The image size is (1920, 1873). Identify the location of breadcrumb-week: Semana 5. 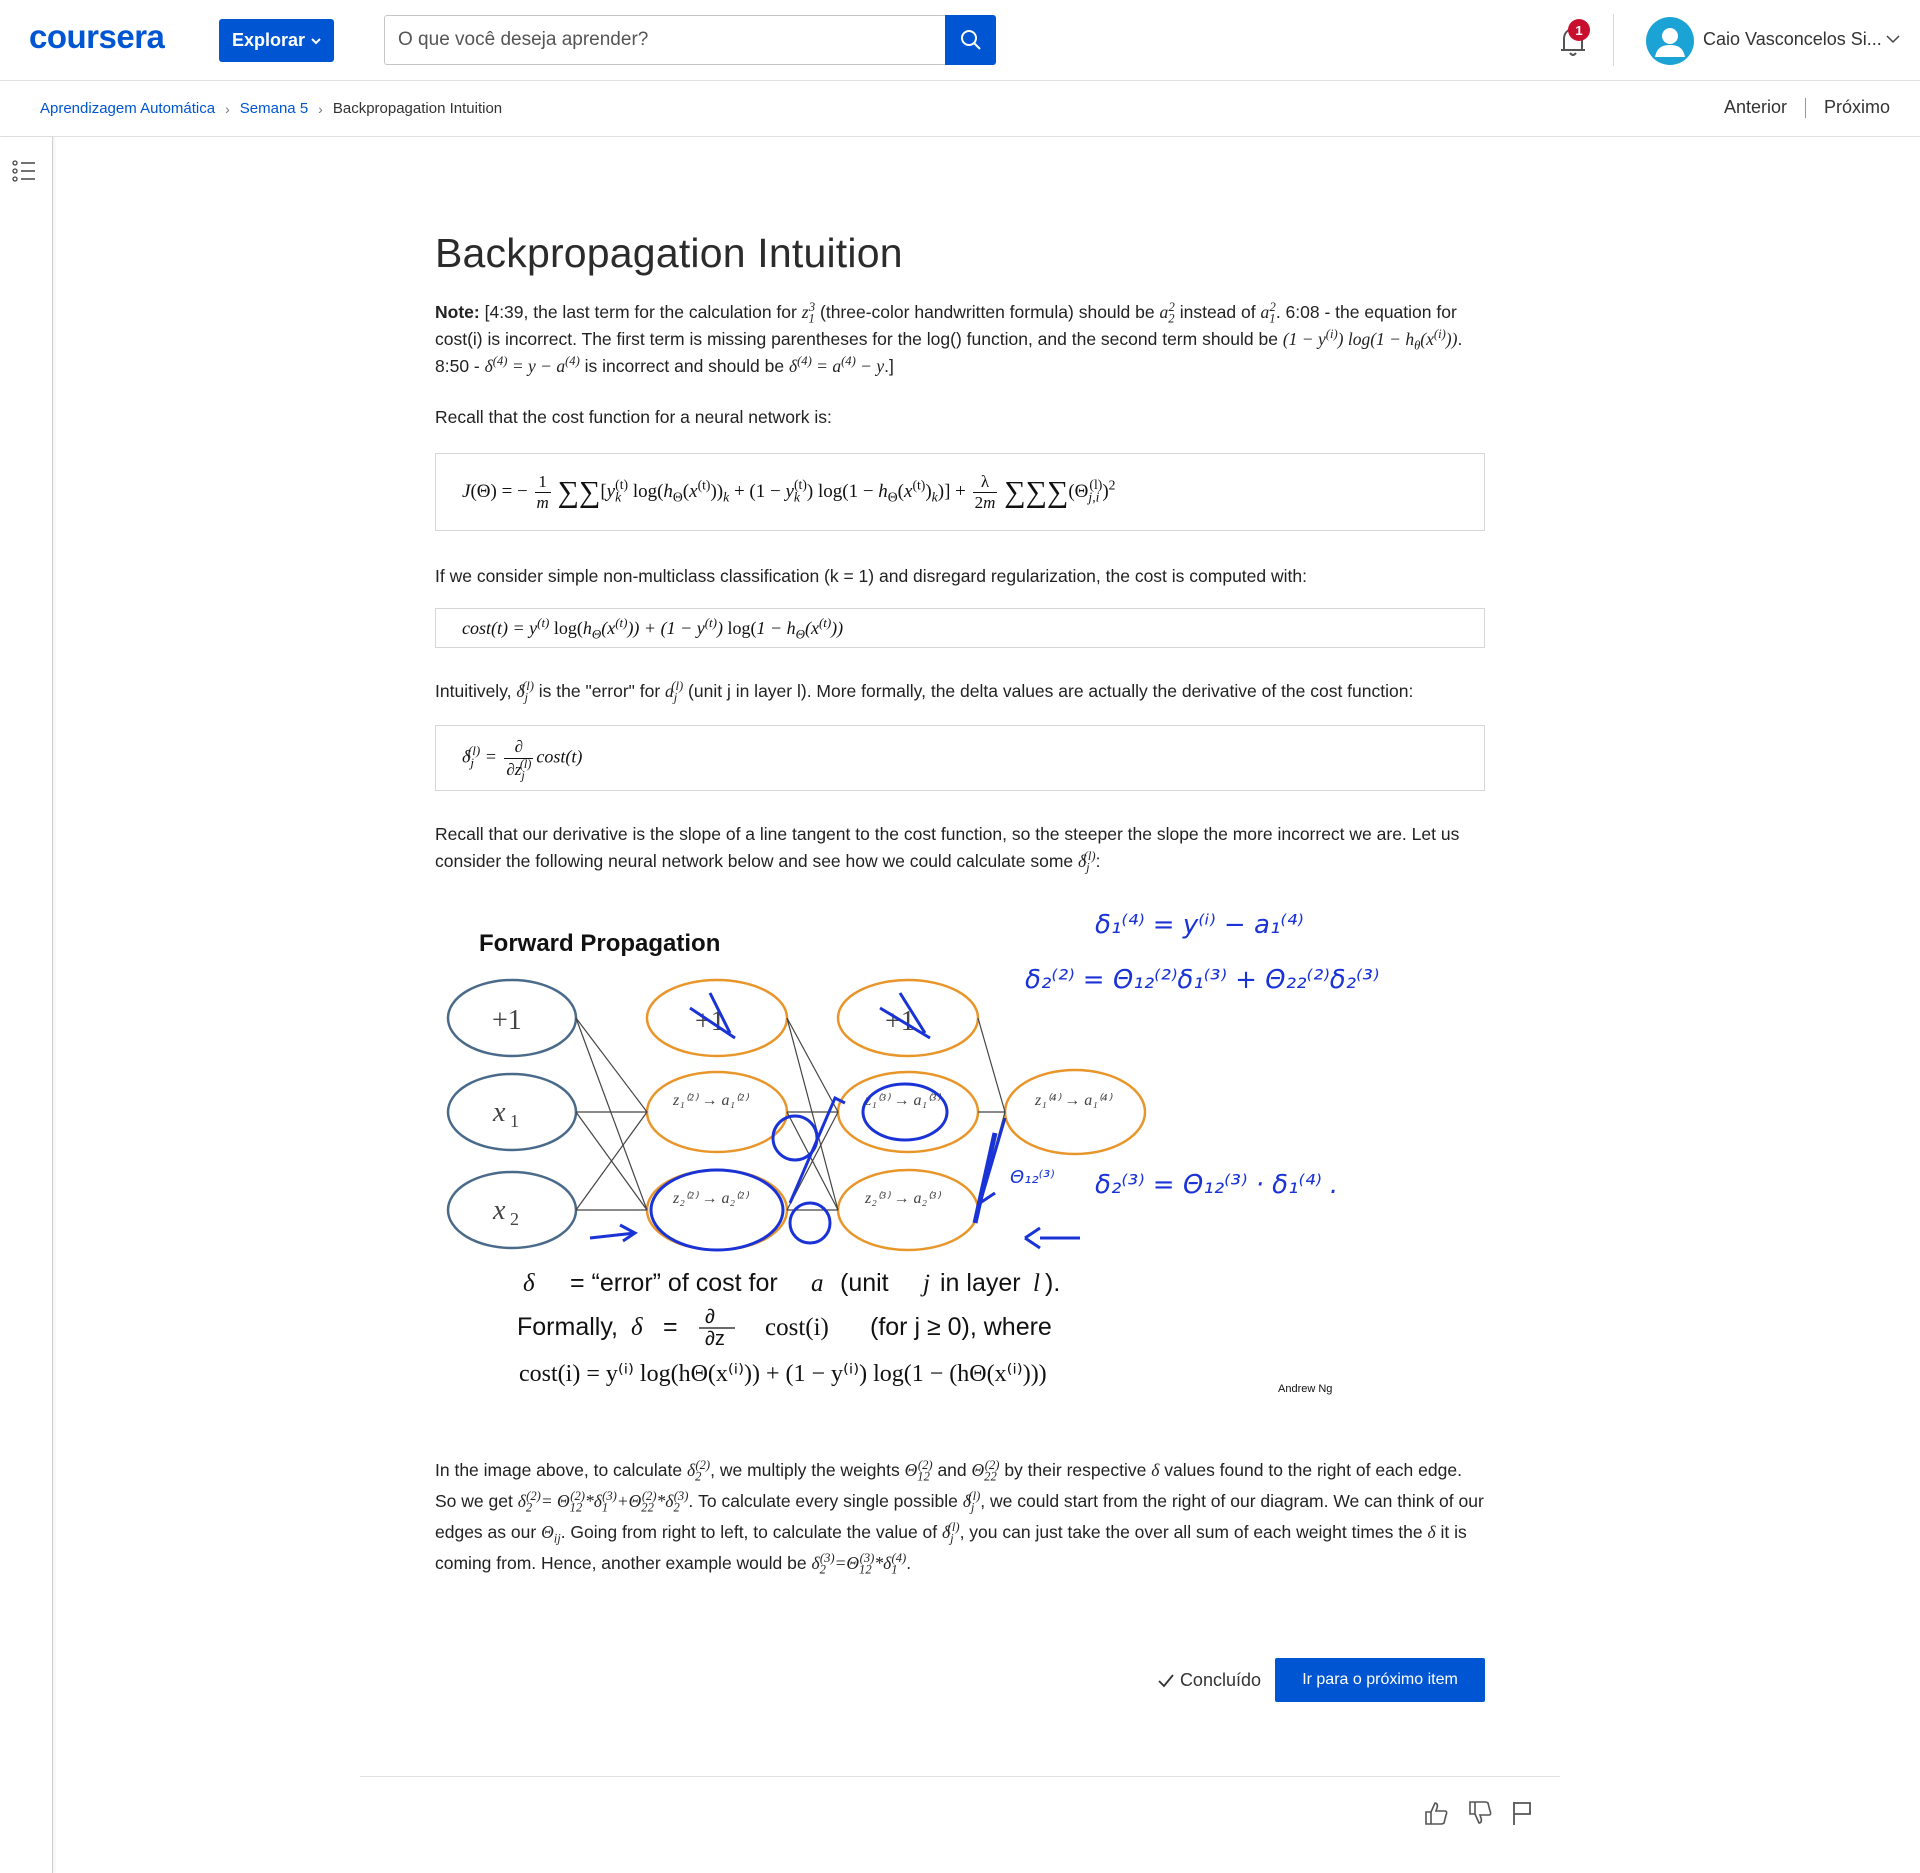
(274, 108).